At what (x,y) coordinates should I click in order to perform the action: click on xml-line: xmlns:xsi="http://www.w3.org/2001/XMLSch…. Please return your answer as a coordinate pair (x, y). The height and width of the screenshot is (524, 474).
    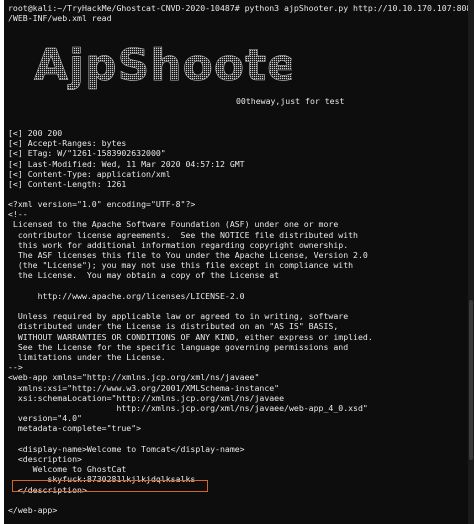
    Looking at the image, I should click on (144, 387).